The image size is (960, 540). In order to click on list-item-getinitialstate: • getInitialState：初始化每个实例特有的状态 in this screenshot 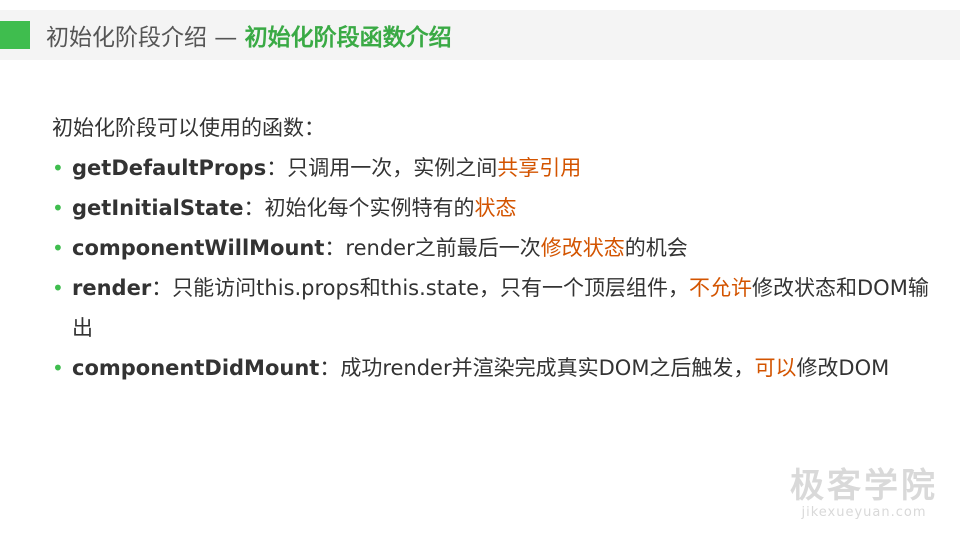, I will do `click(492, 208)`.